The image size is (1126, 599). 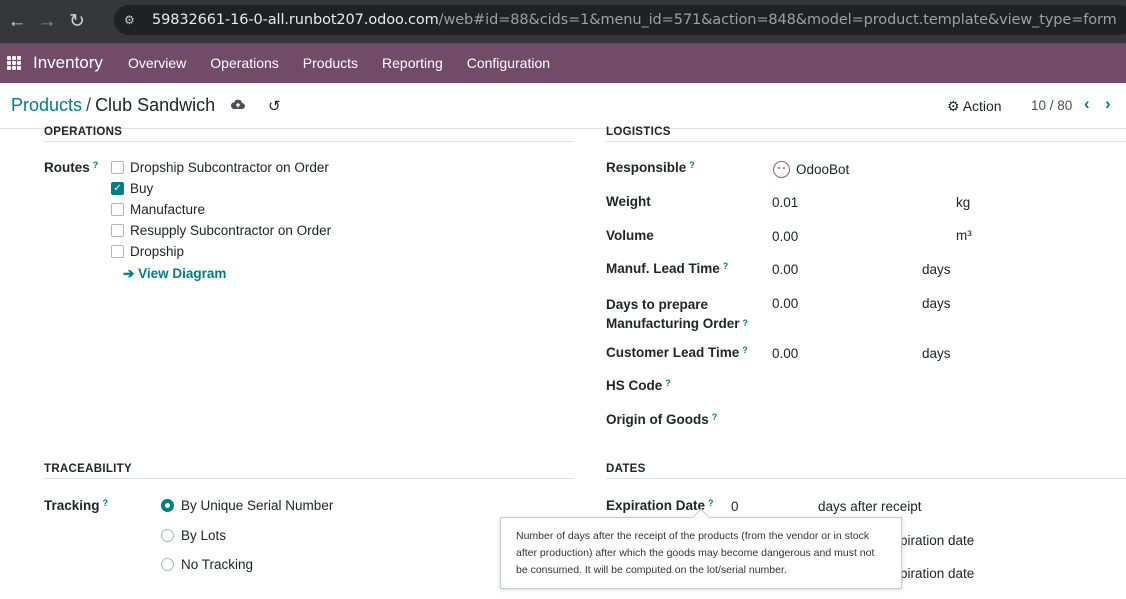 I want to click on expiration-unit: days after receipt, so click(x=870, y=506).